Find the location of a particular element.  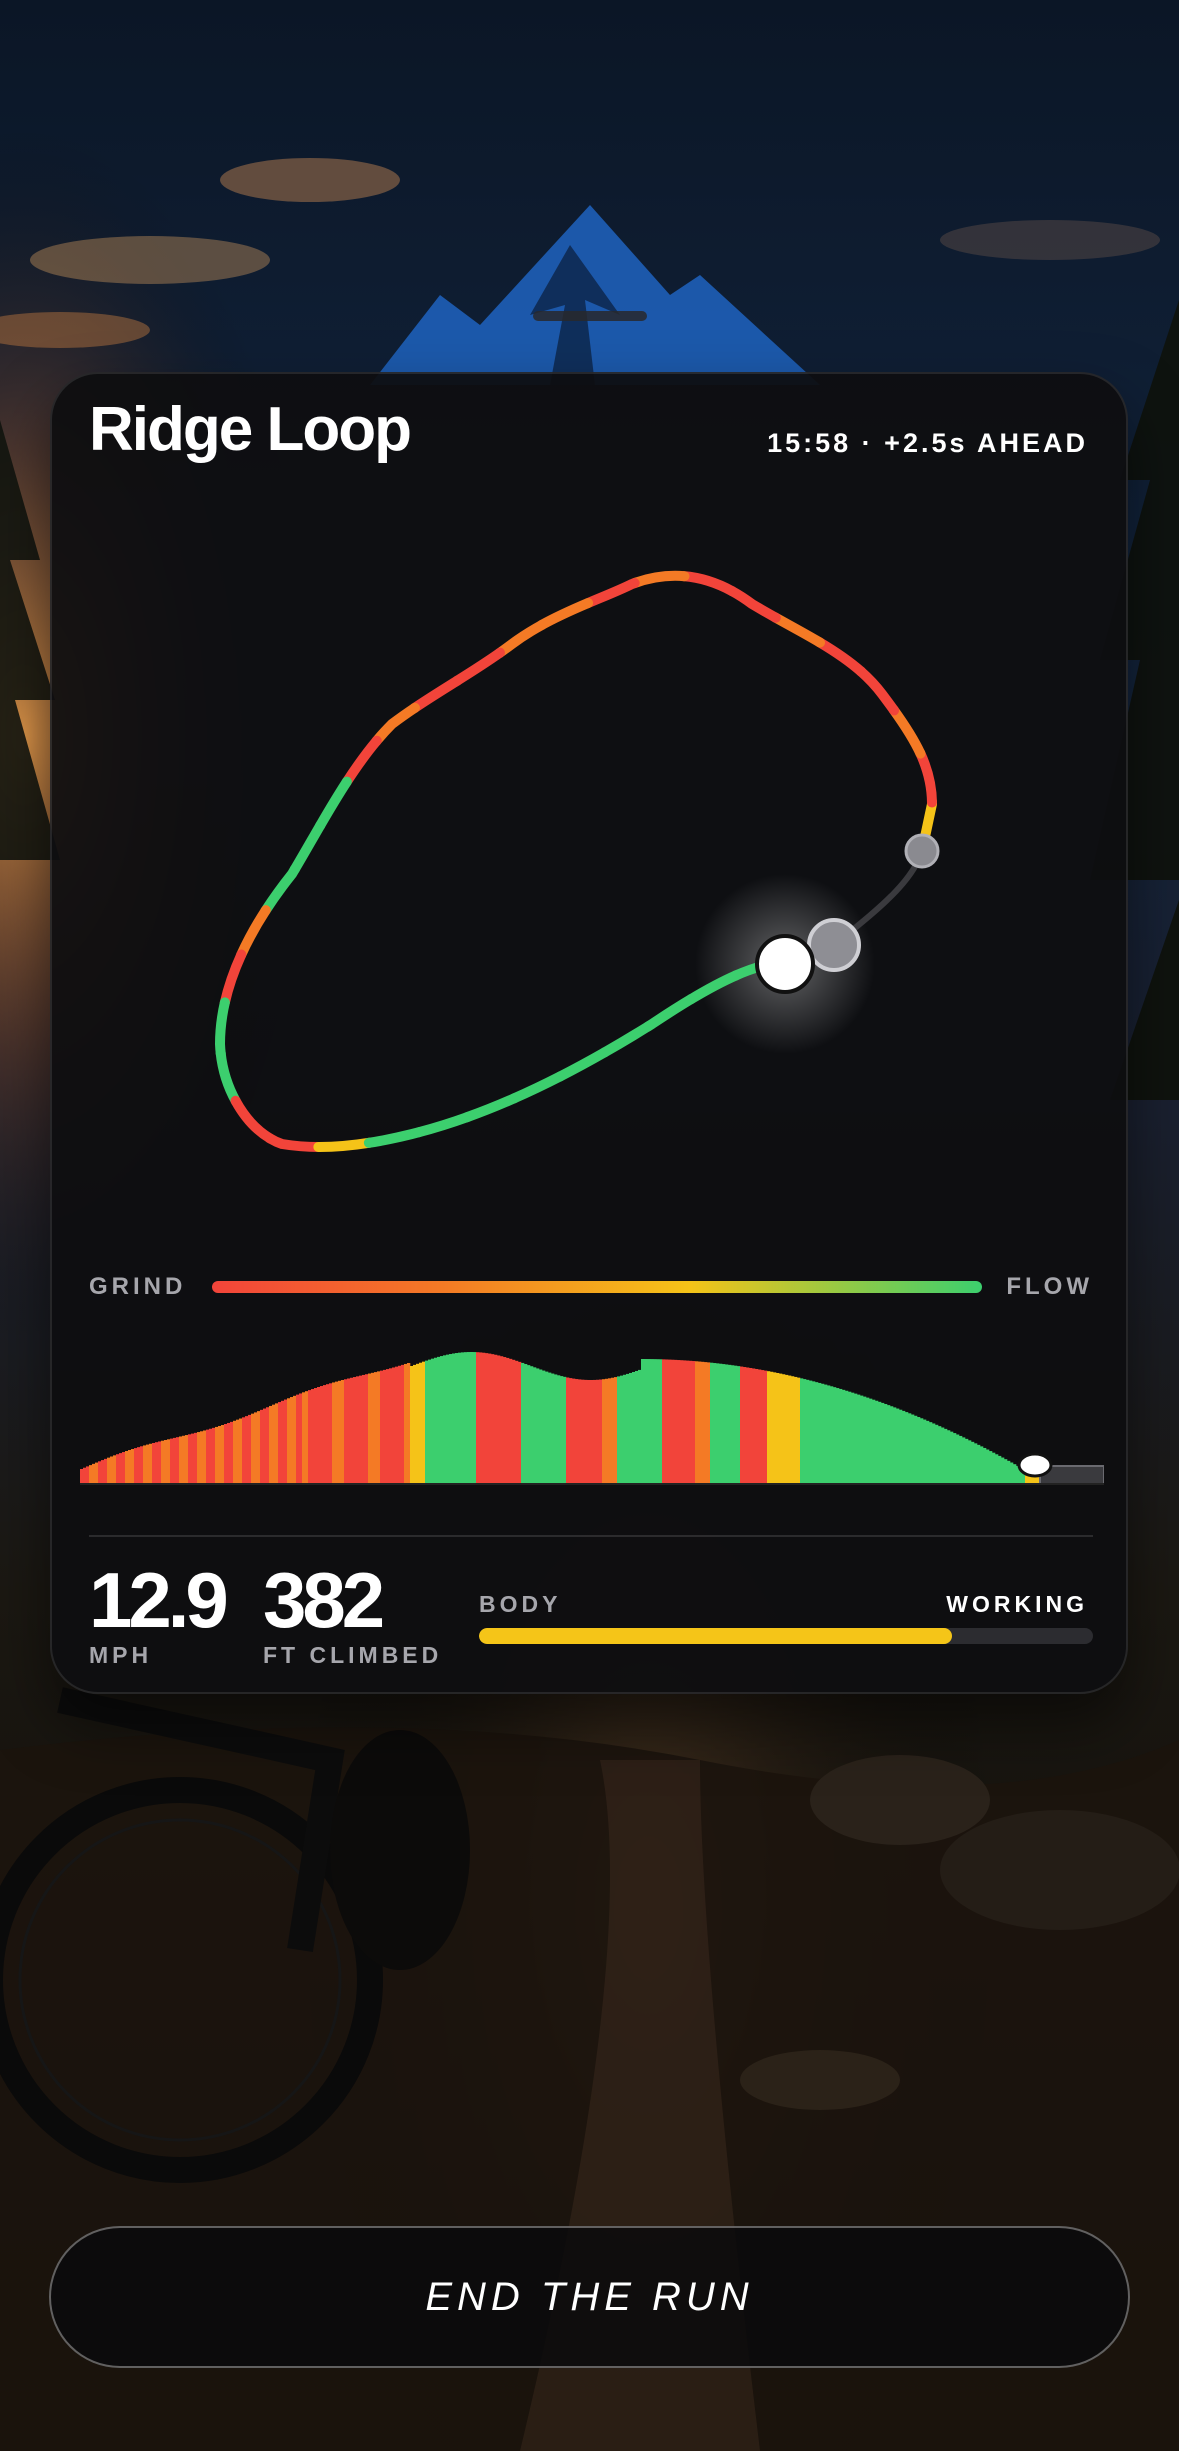

elevation-profile is located at coordinates (592, 1429).